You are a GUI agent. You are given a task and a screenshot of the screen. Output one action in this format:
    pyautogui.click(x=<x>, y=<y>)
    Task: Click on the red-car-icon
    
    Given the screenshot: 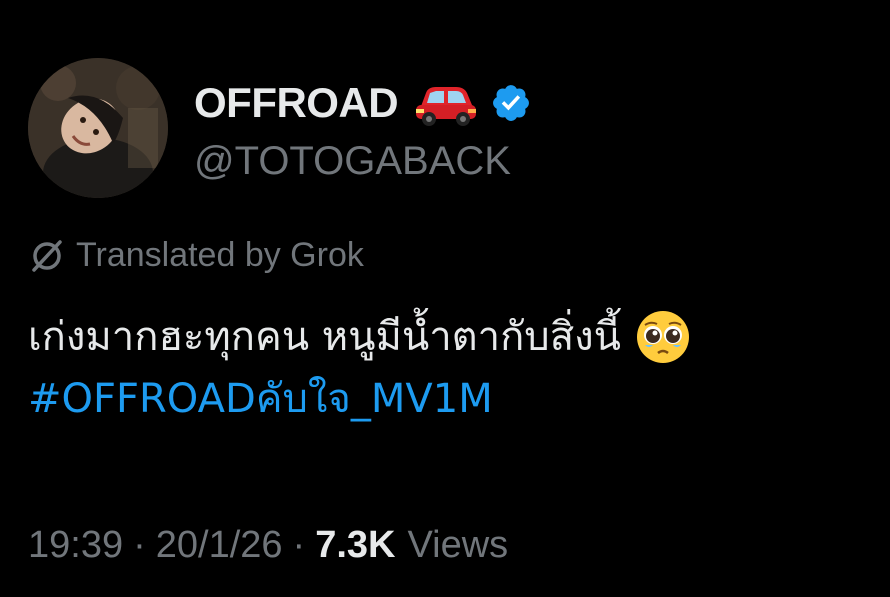 What is the action you would take?
    pyautogui.click(x=446, y=103)
    